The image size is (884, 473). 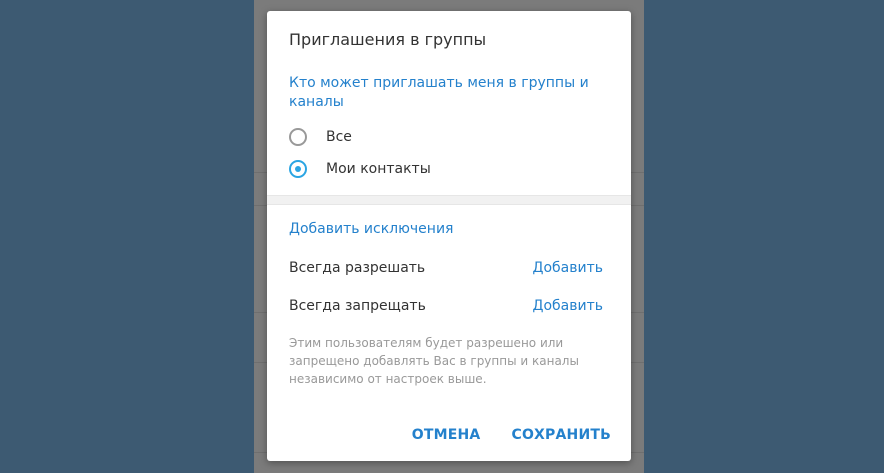 What do you see at coordinates (449, 139) in the screenshot?
I see `radio-option-everybody: Все` at bounding box center [449, 139].